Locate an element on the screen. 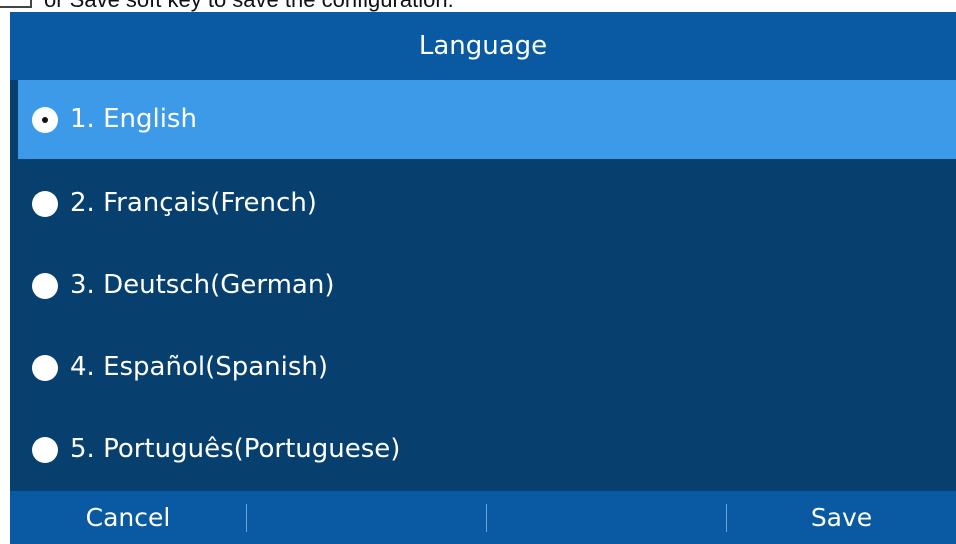  save-button: Save is located at coordinates (841, 517).